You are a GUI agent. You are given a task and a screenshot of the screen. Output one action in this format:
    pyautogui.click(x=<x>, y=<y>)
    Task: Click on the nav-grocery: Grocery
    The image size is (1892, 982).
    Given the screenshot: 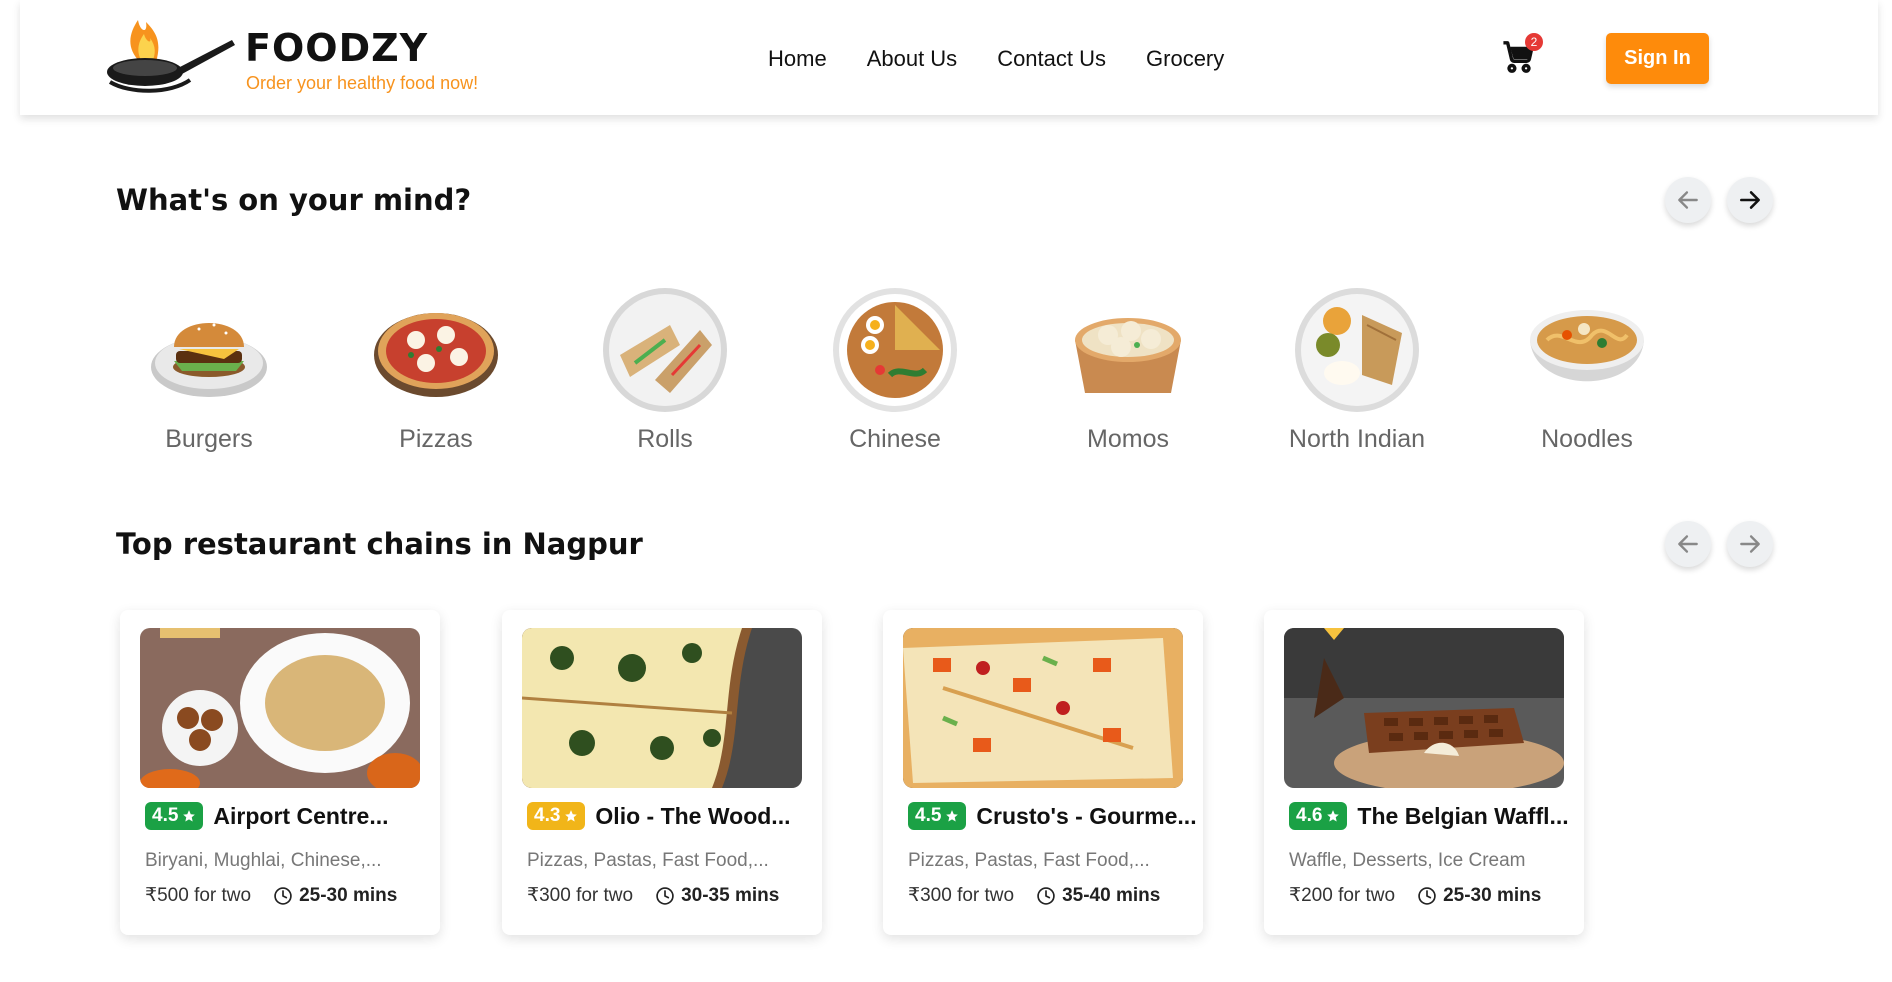 What is the action you would take?
    pyautogui.click(x=1185, y=59)
    